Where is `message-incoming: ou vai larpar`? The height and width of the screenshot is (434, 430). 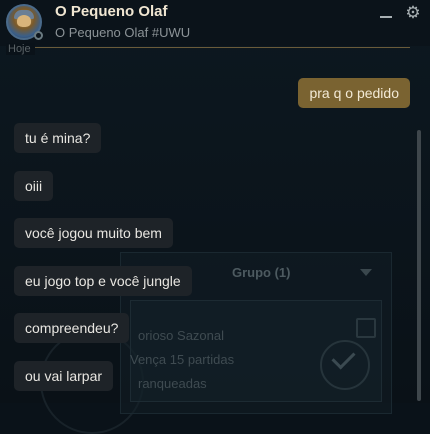 message-incoming: ou vai larpar is located at coordinates (64, 376).